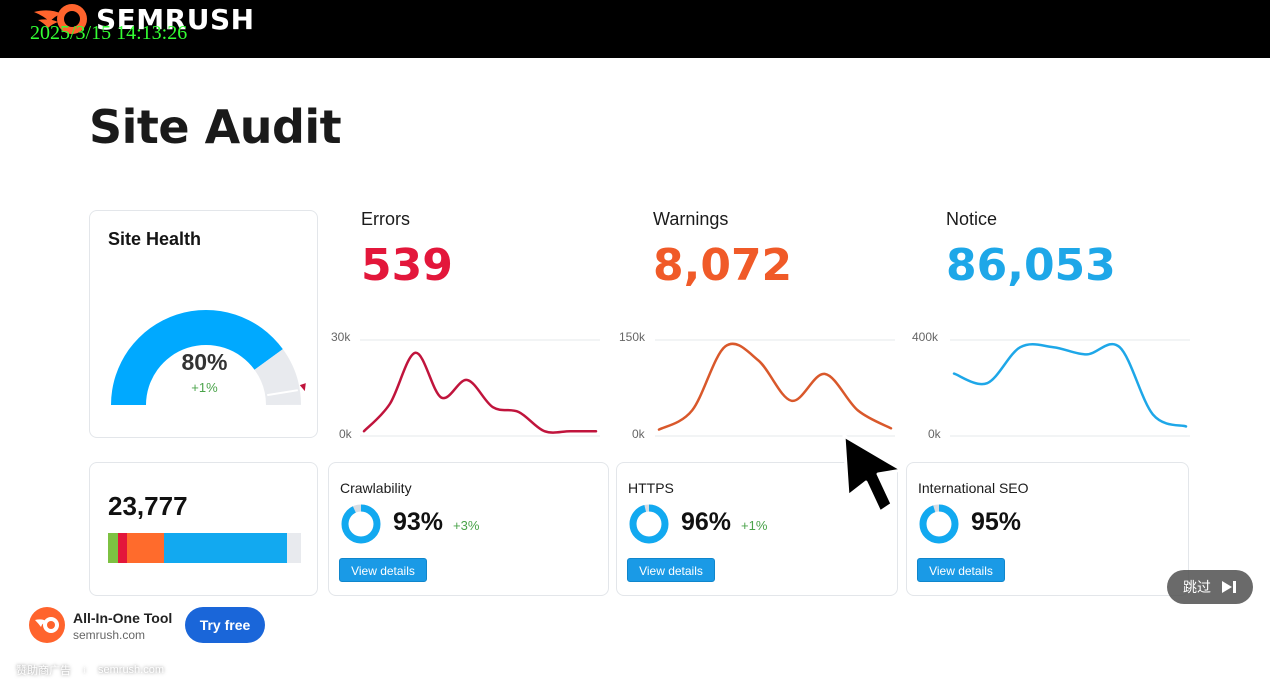 The width and height of the screenshot is (1270, 695). What do you see at coordinates (996, 522) in the screenshot?
I see `international-seo-value: 95%` at bounding box center [996, 522].